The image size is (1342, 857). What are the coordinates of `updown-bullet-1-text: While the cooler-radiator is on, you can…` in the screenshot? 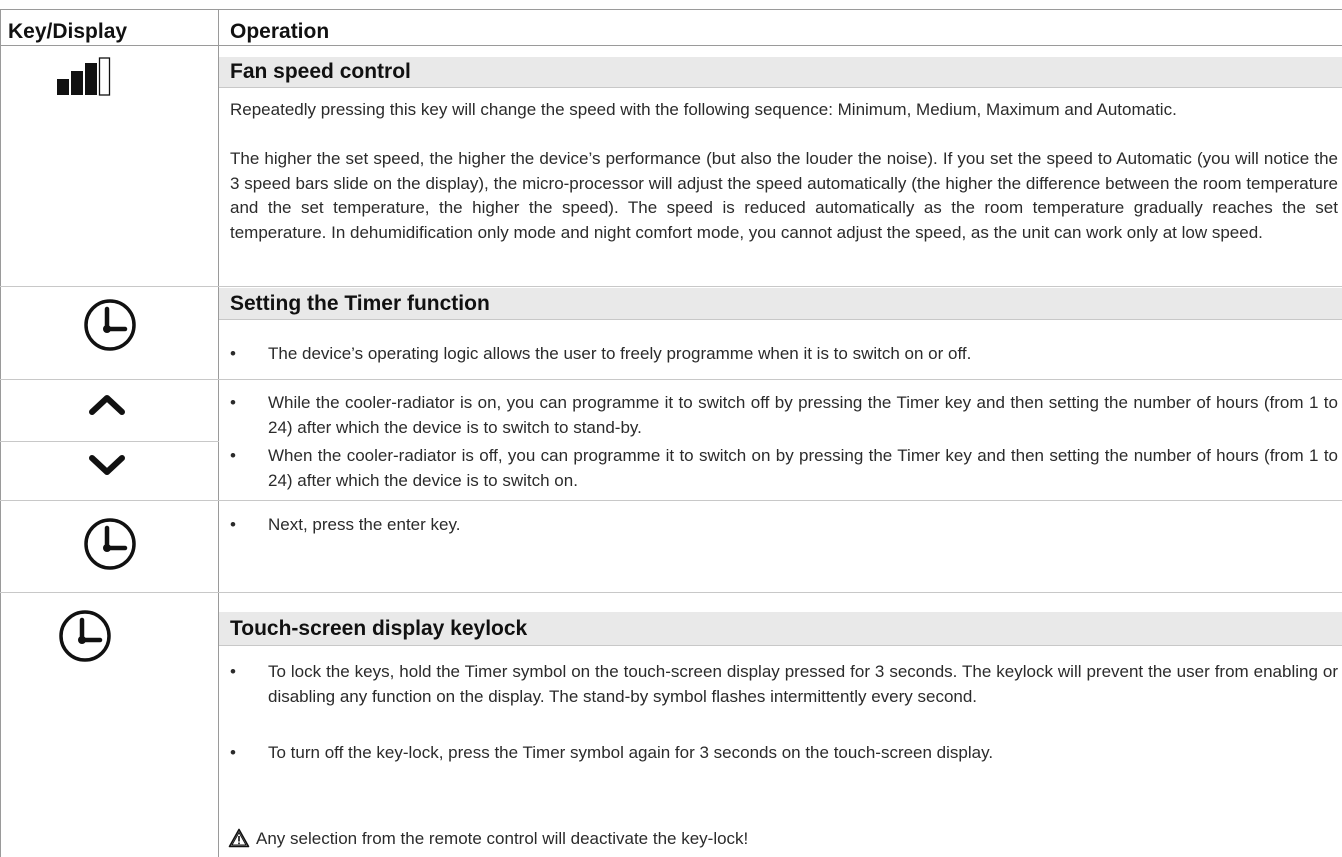 It's located at (803, 415).